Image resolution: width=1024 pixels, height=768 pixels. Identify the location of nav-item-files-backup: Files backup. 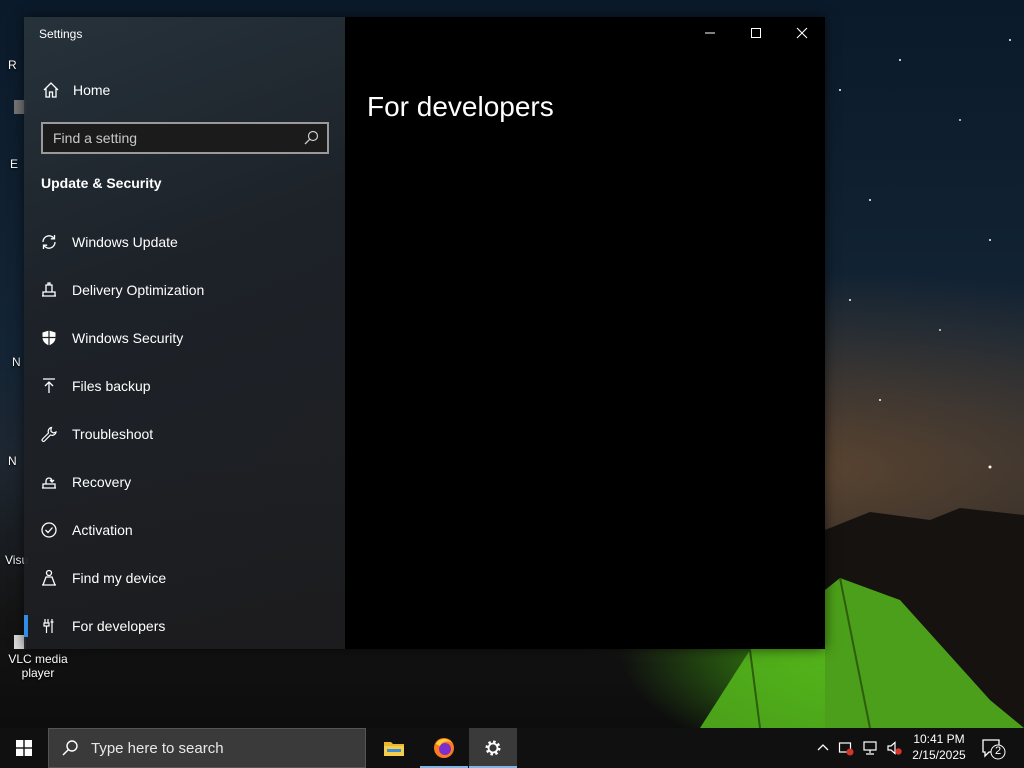
(184, 386).